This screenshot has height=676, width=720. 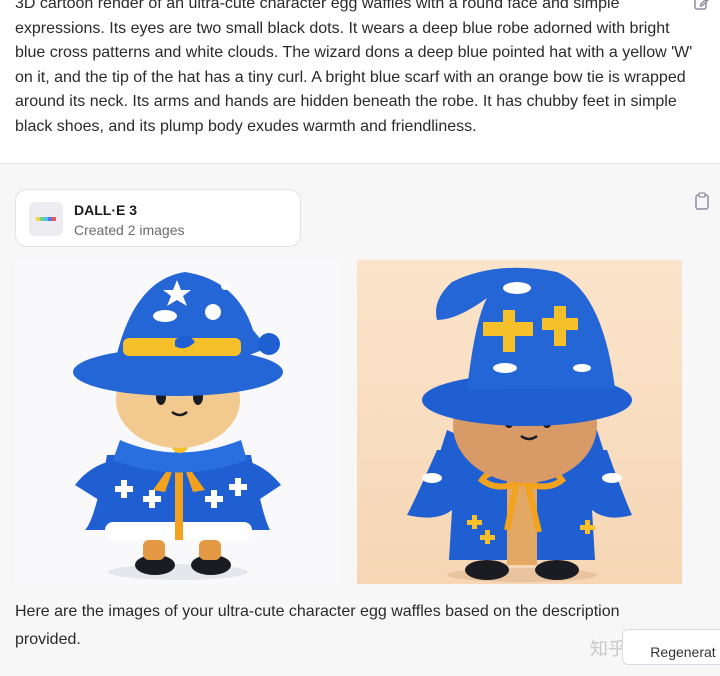 What do you see at coordinates (46, 219) in the screenshot?
I see `dalle-color-bars-icon` at bounding box center [46, 219].